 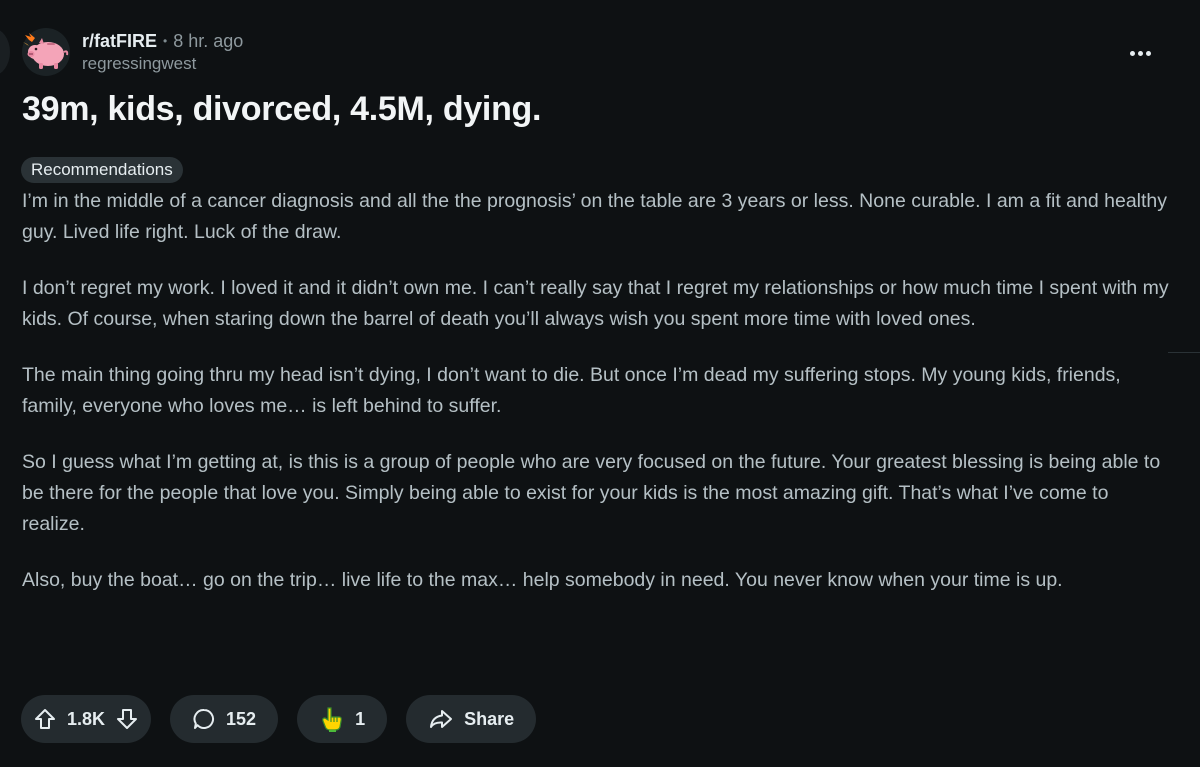 I want to click on upvote-icon, so click(x=45, y=719).